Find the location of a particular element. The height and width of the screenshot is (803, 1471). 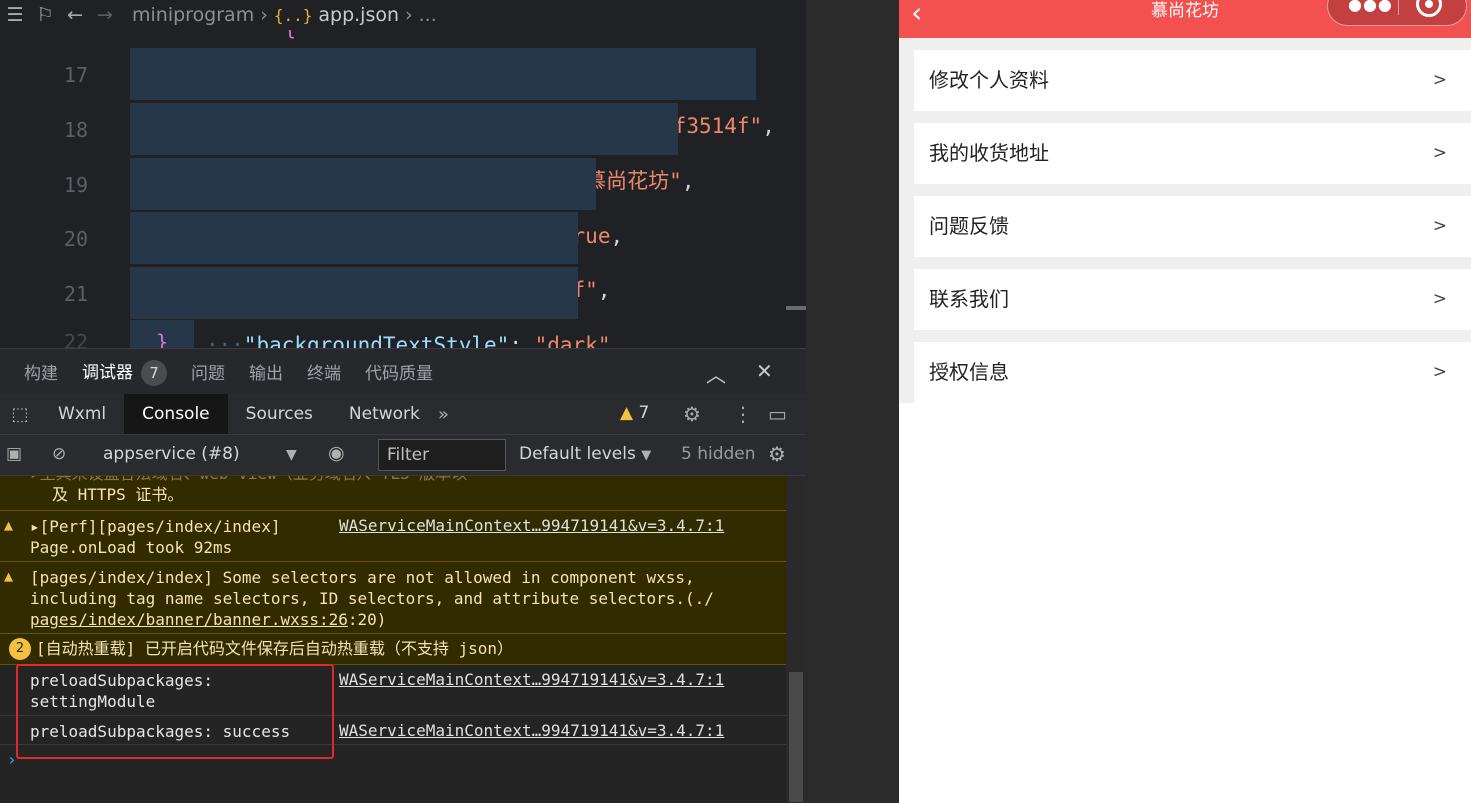

clear-console-icon: ⊘ is located at coordinates (59, 454).